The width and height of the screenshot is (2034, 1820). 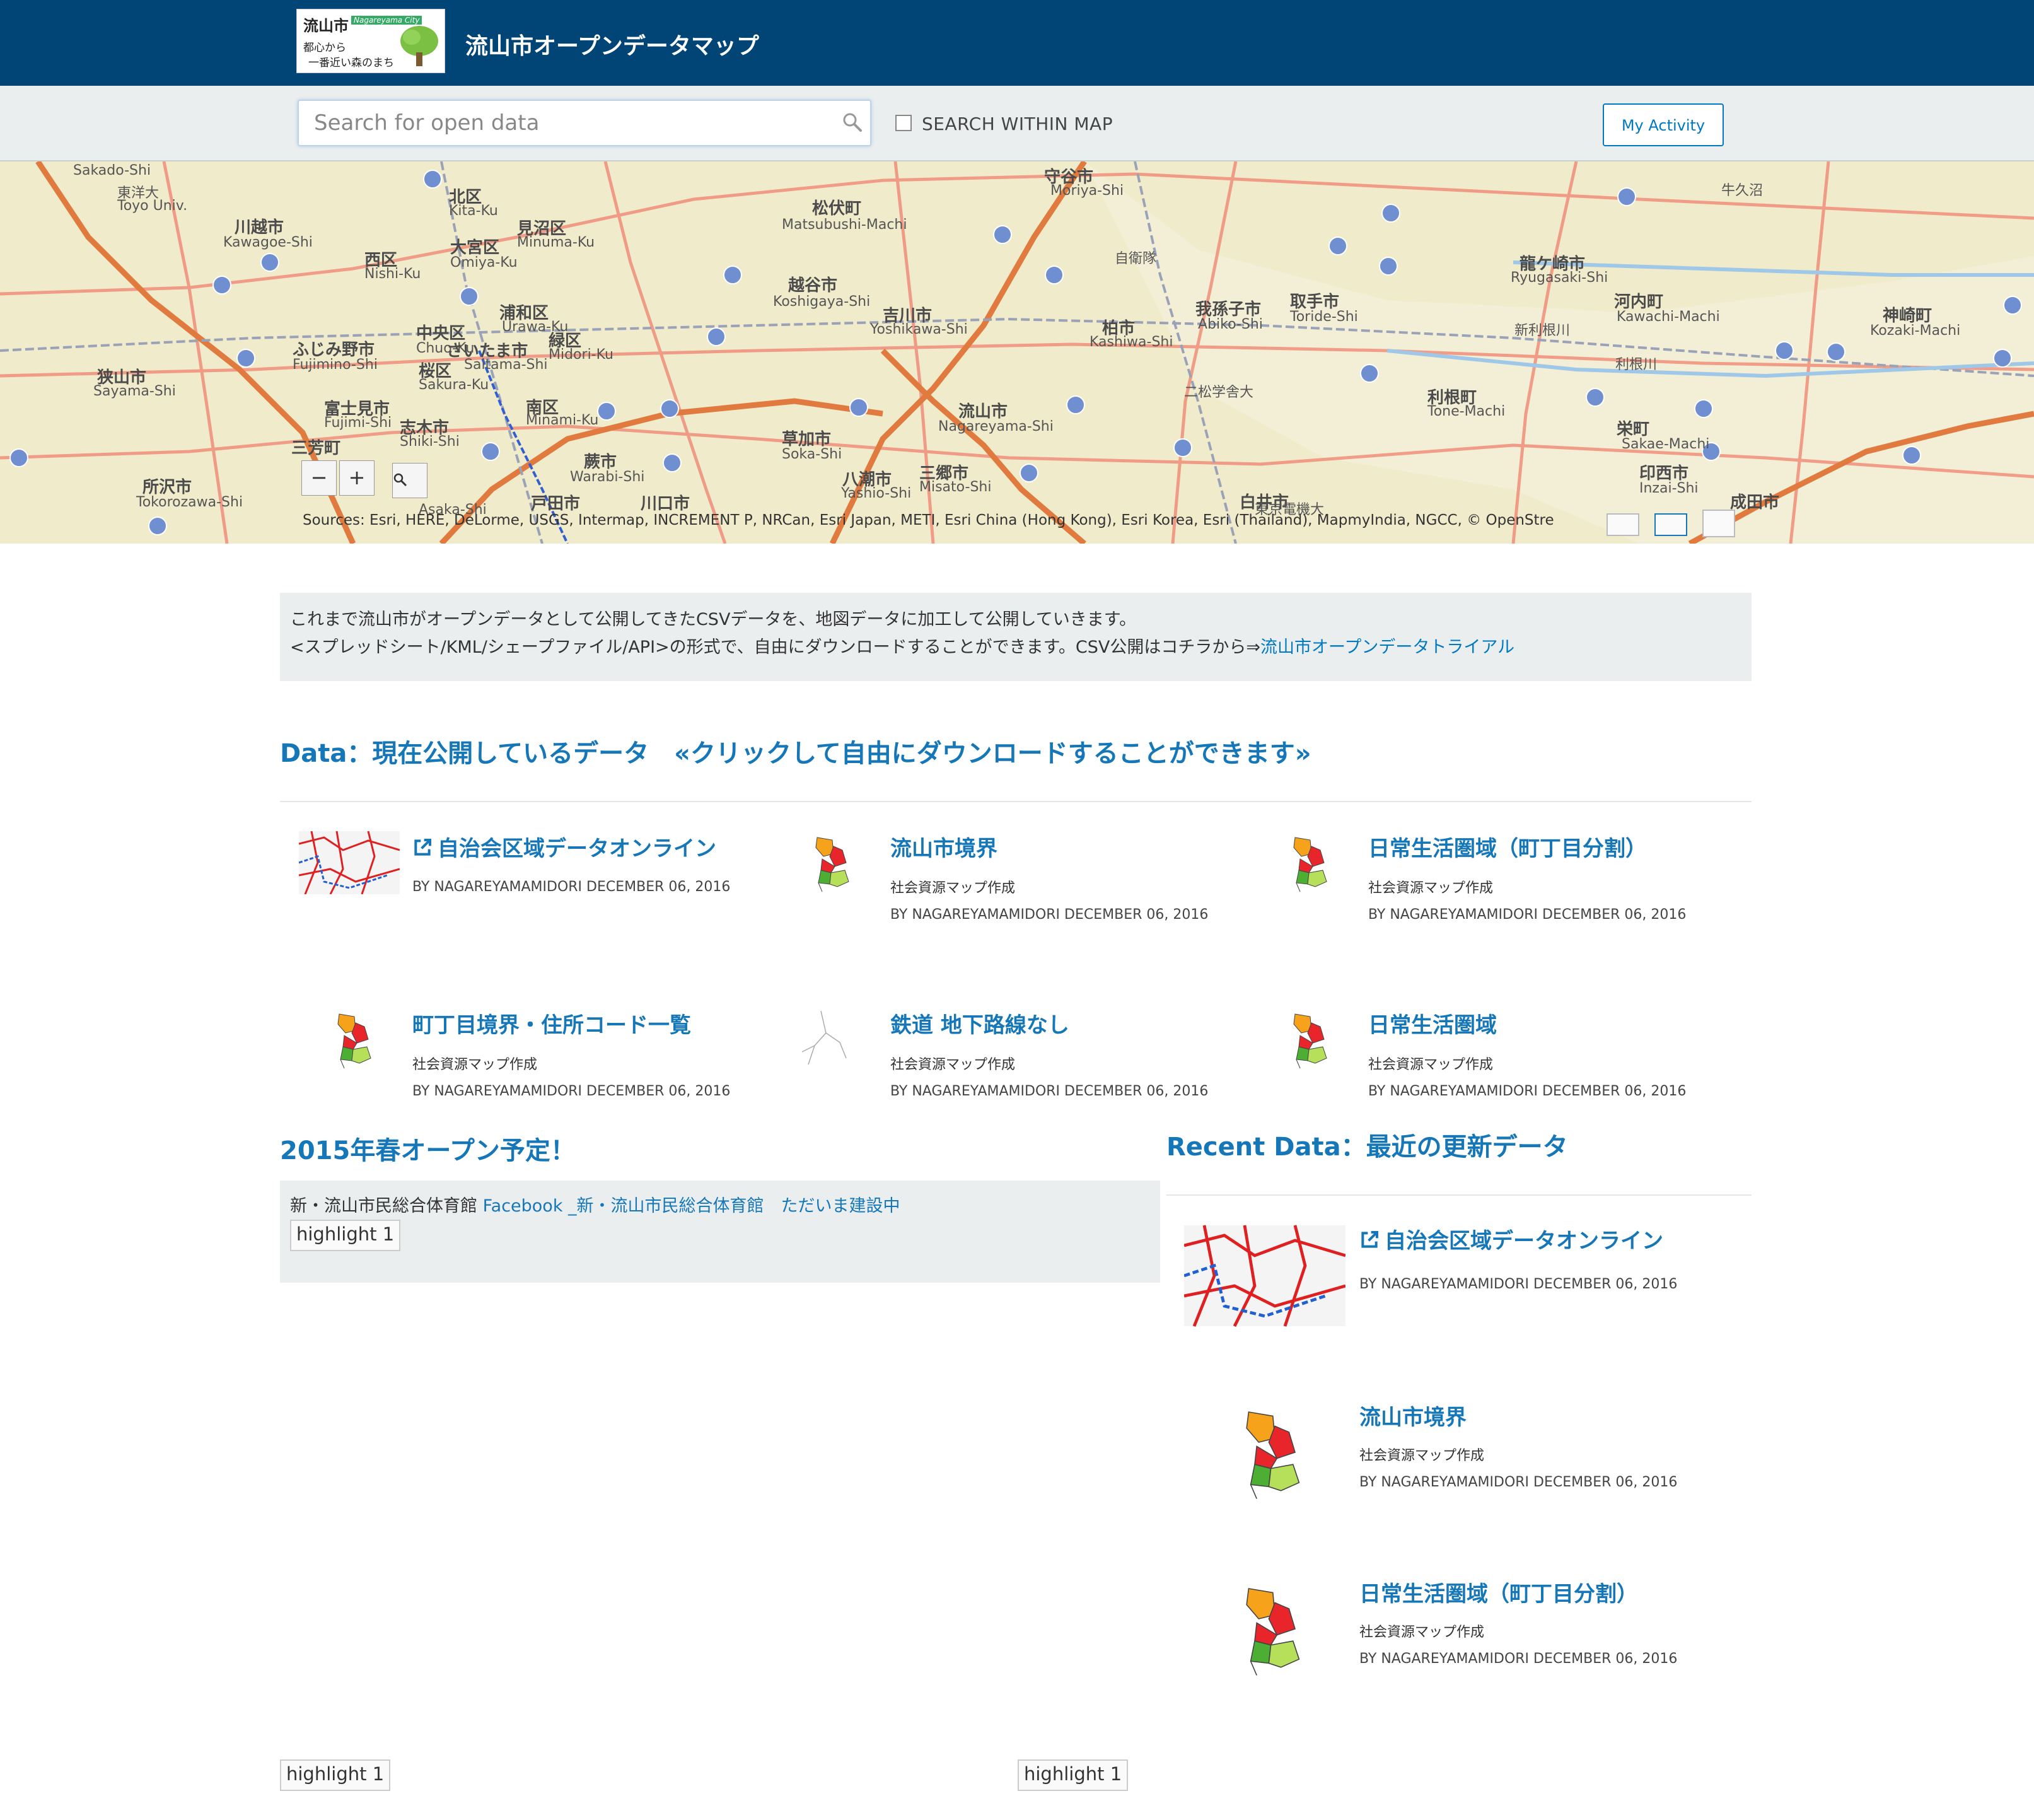 I want to click on map-place-label: 牛久沼, so click(x=1742, y=191).